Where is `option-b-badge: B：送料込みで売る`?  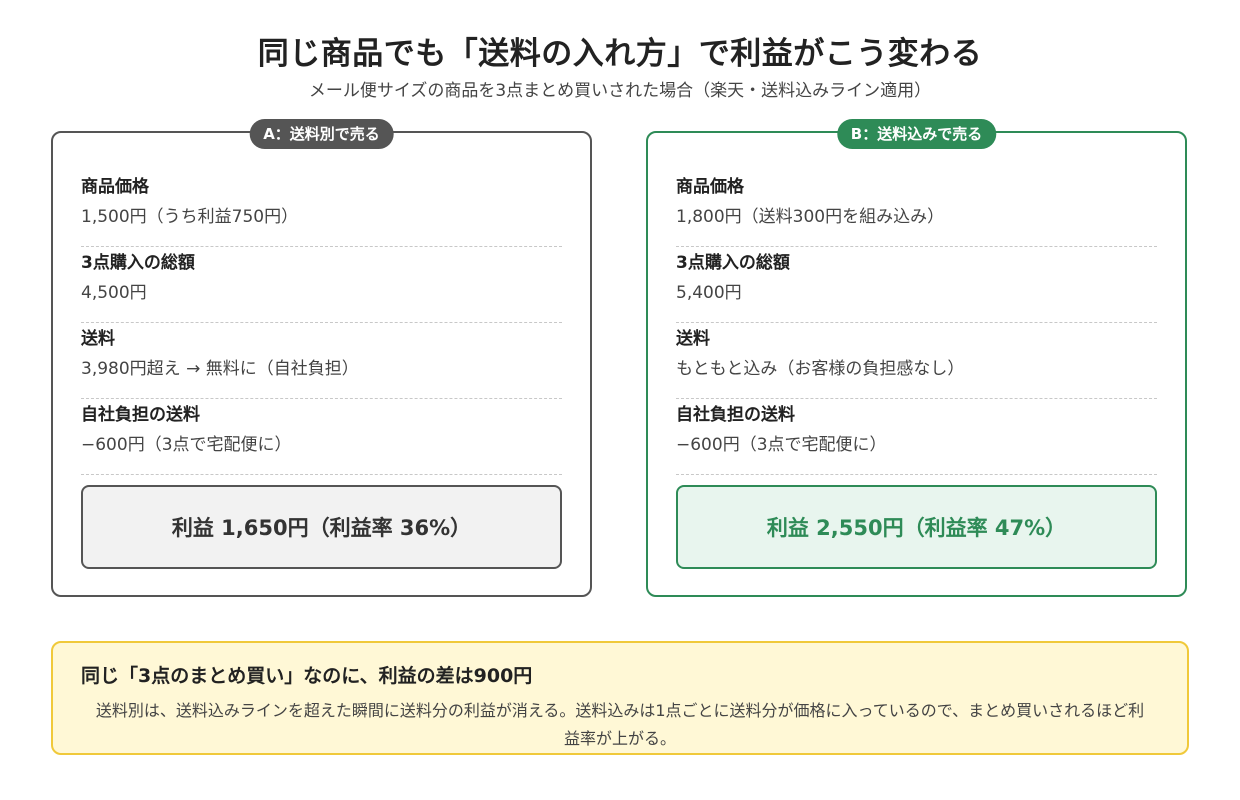 option-b-badge: B：送料込みで売る is located at coordinates (916, 134).